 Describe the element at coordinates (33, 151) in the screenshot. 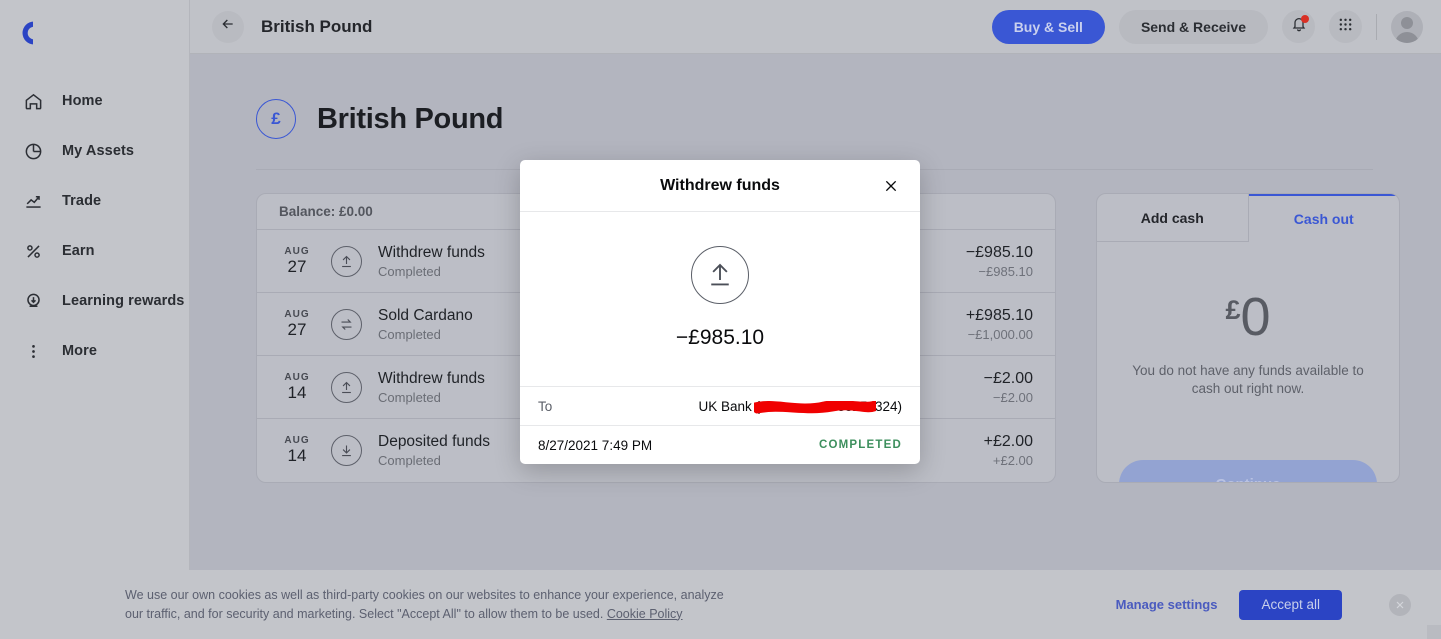

I see `pie-chart-icon` at that location.